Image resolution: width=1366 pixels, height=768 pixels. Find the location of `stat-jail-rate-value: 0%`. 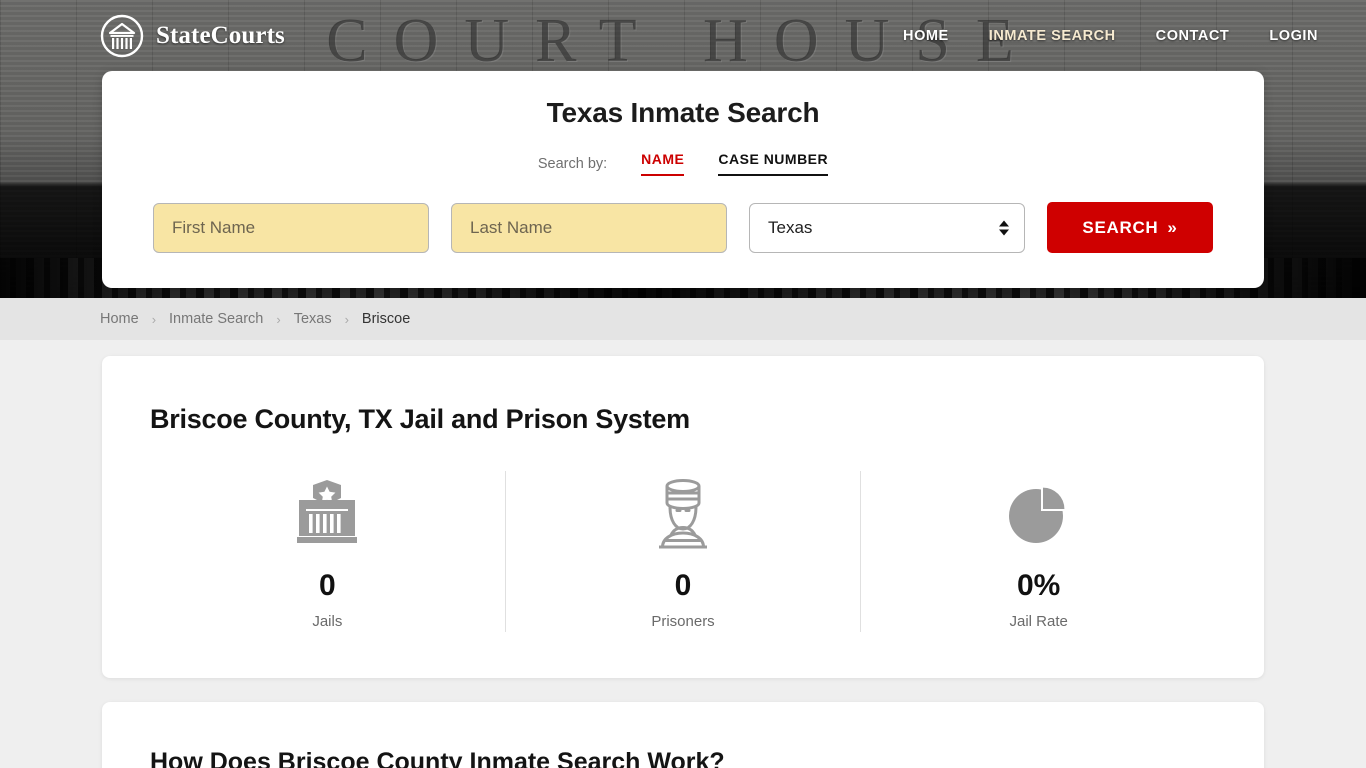

stat-jail-rate-value: 0% is located at coordinates (1039, 585).